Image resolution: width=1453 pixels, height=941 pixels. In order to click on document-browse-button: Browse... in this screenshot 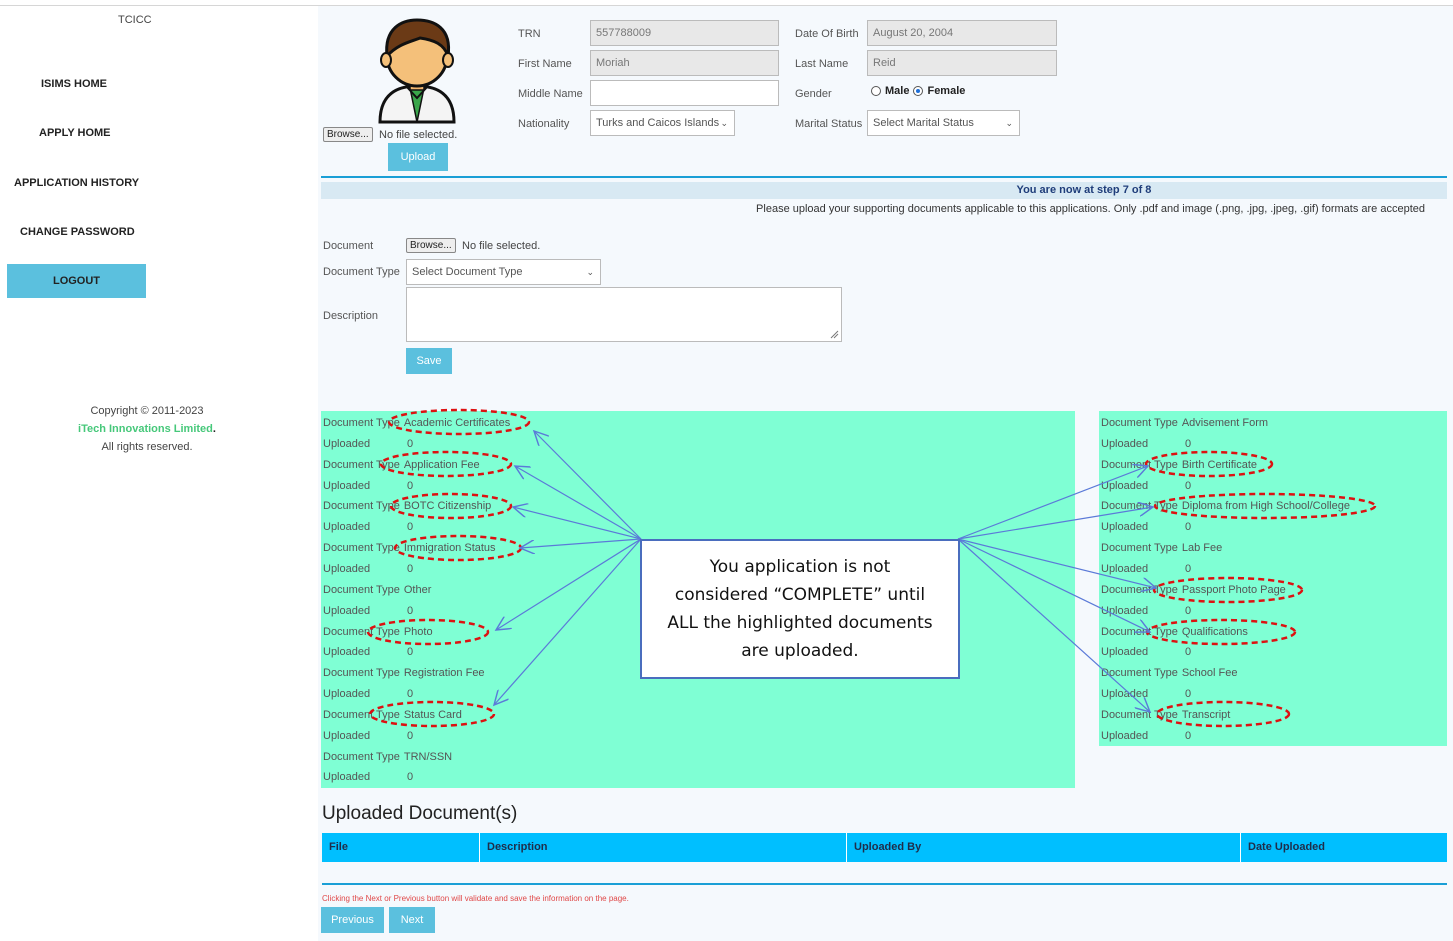, I will do `click(431, 245)`.